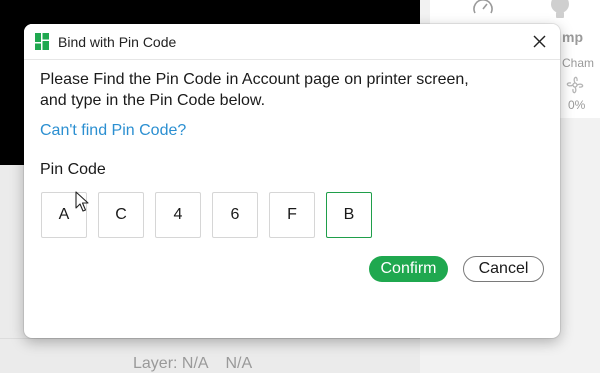 This screenshot has height=373, width=600. Describe the element at coordinates (178, 215) in the screenshot. I see `pin-digit-3: 4` at that location.